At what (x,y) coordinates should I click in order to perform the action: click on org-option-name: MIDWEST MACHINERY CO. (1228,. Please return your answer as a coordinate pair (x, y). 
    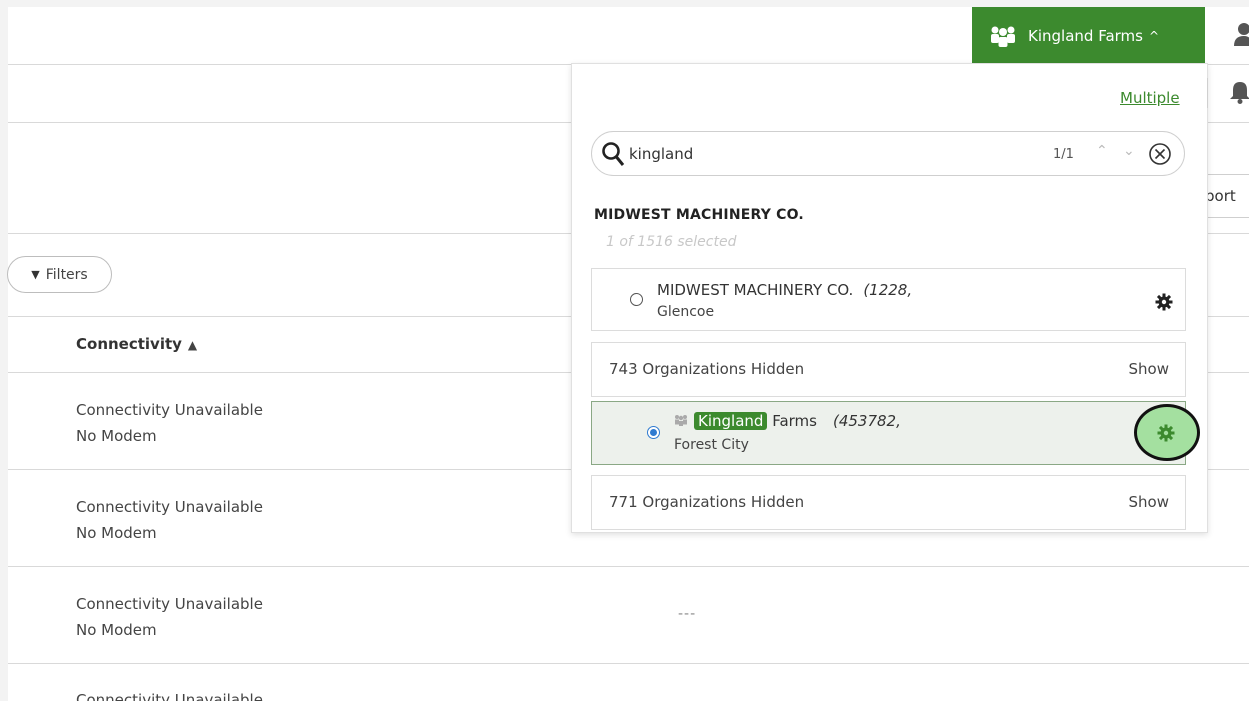
    Looking at the image, I should click on (784, 290).